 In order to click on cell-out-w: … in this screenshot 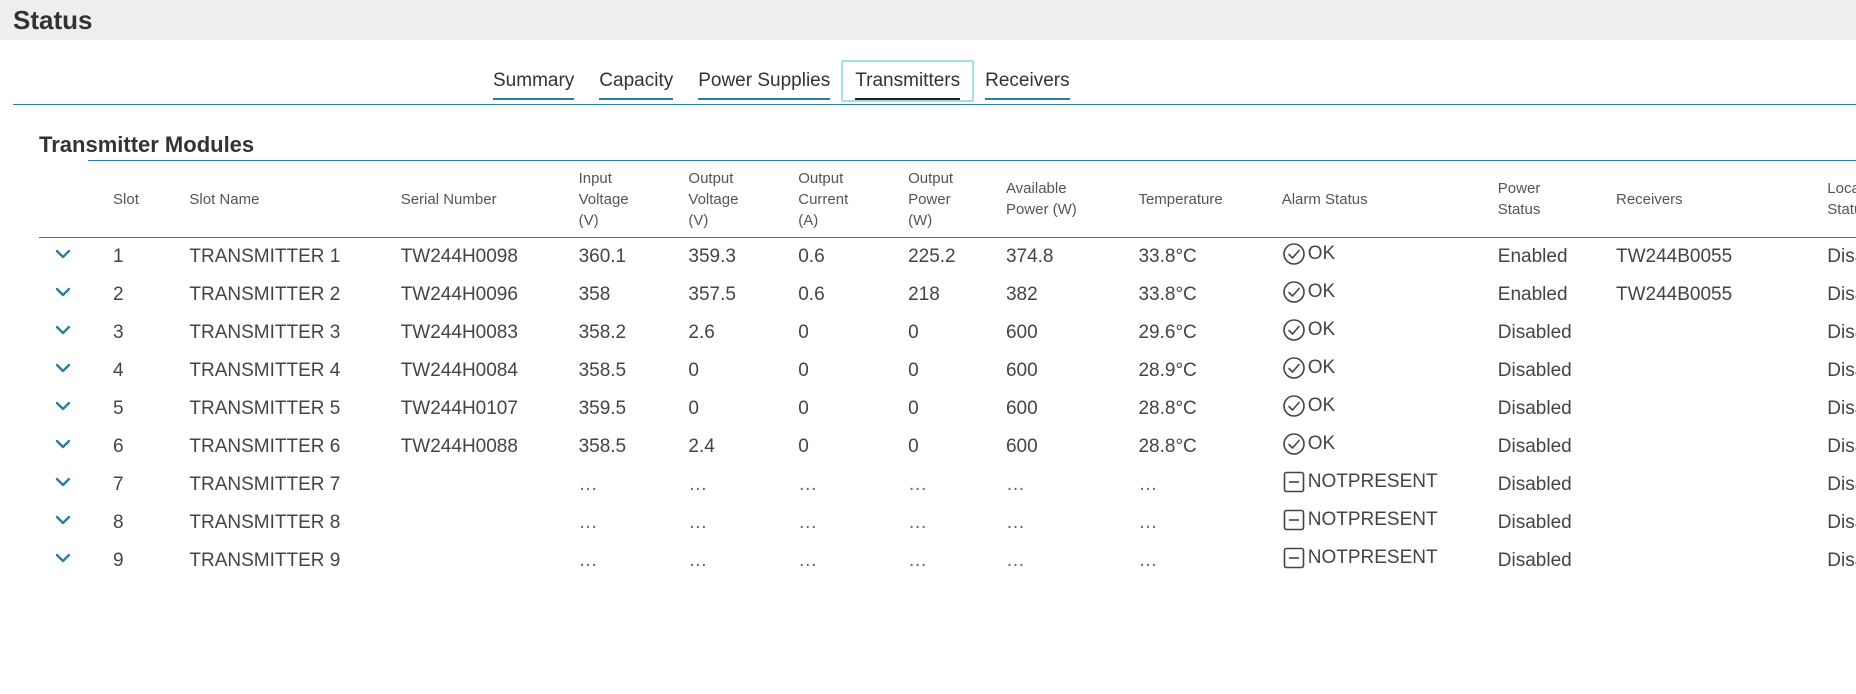, I will do `click(918, 522)`.